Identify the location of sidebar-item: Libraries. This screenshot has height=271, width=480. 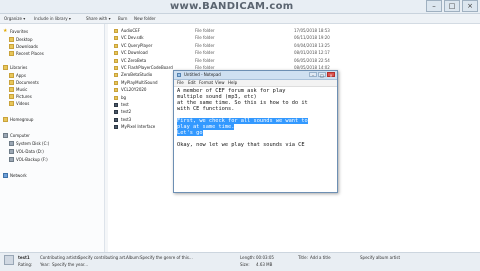
(15, 67).